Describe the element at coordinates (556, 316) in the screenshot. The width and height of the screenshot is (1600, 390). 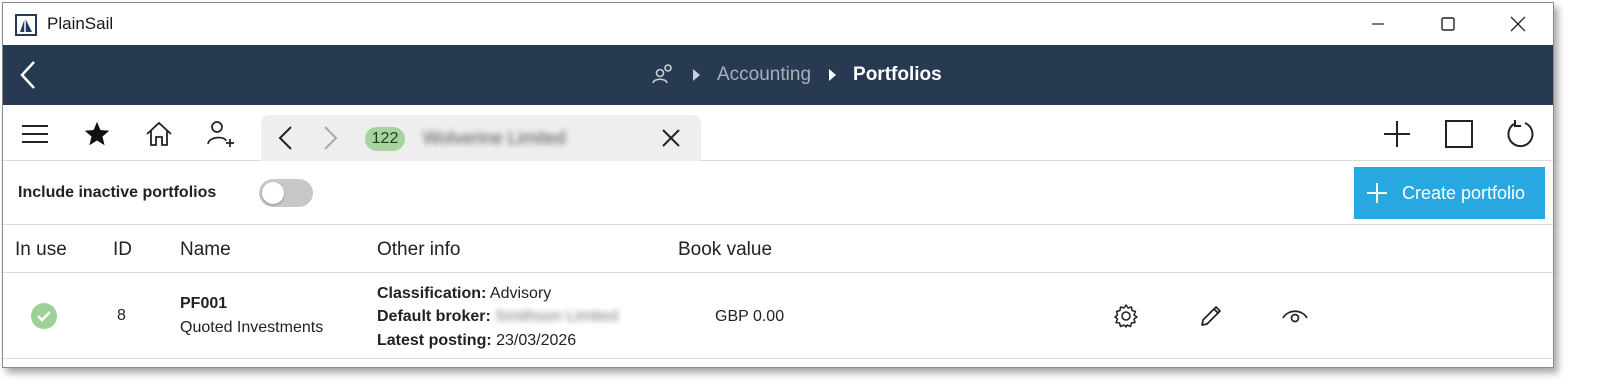
I see `broker-value: Smithson Limited` at that location.